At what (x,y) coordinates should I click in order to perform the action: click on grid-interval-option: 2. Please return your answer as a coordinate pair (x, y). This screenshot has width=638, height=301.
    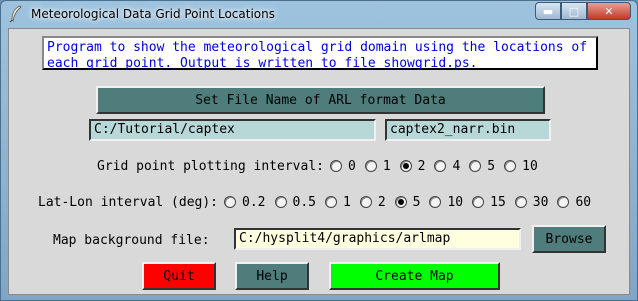
    Looking at the image, I should click on (412, 166).